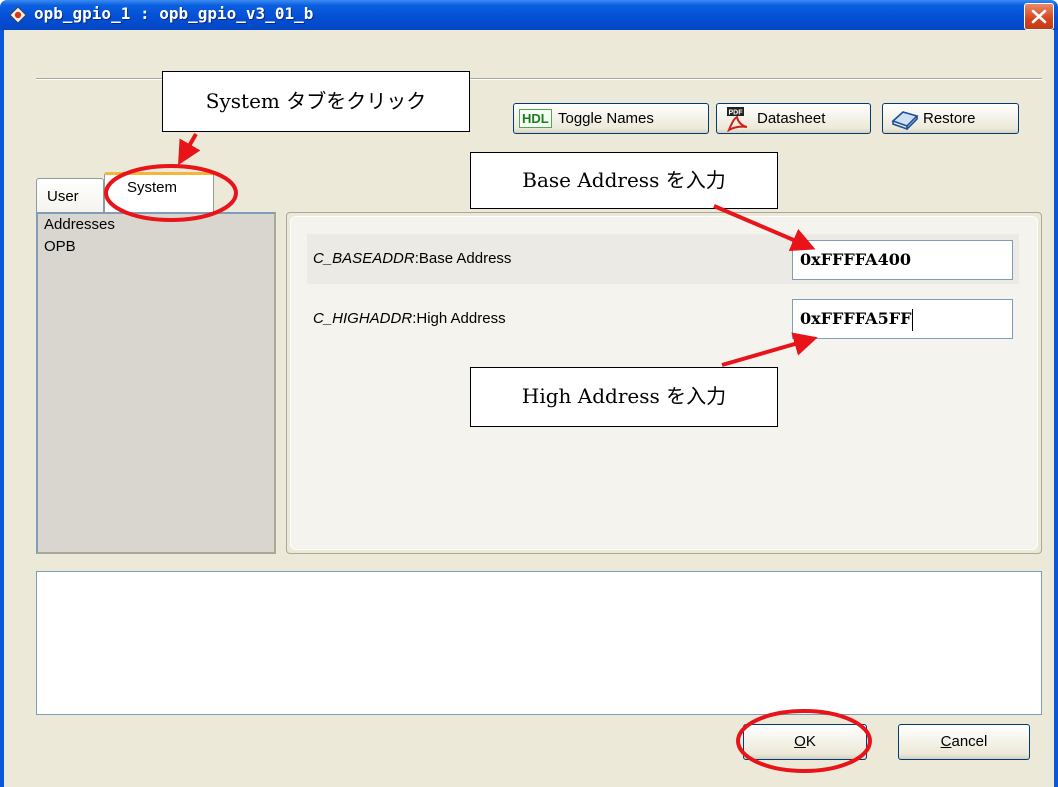  I want to click on datasheet-label: Datasheet, so click(791, 118).